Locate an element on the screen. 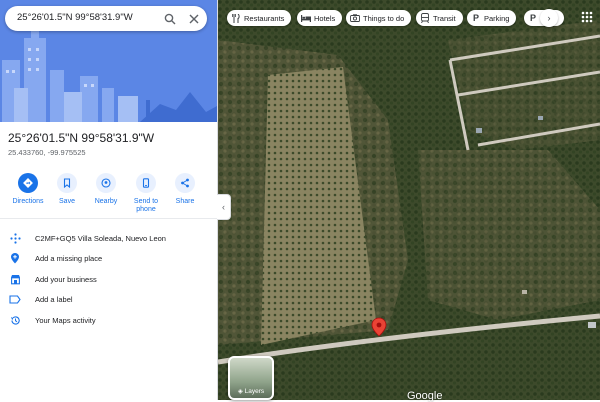 The width and height of the screenshot is (600, 402). camera-icon is located at coordinates (355, 18).